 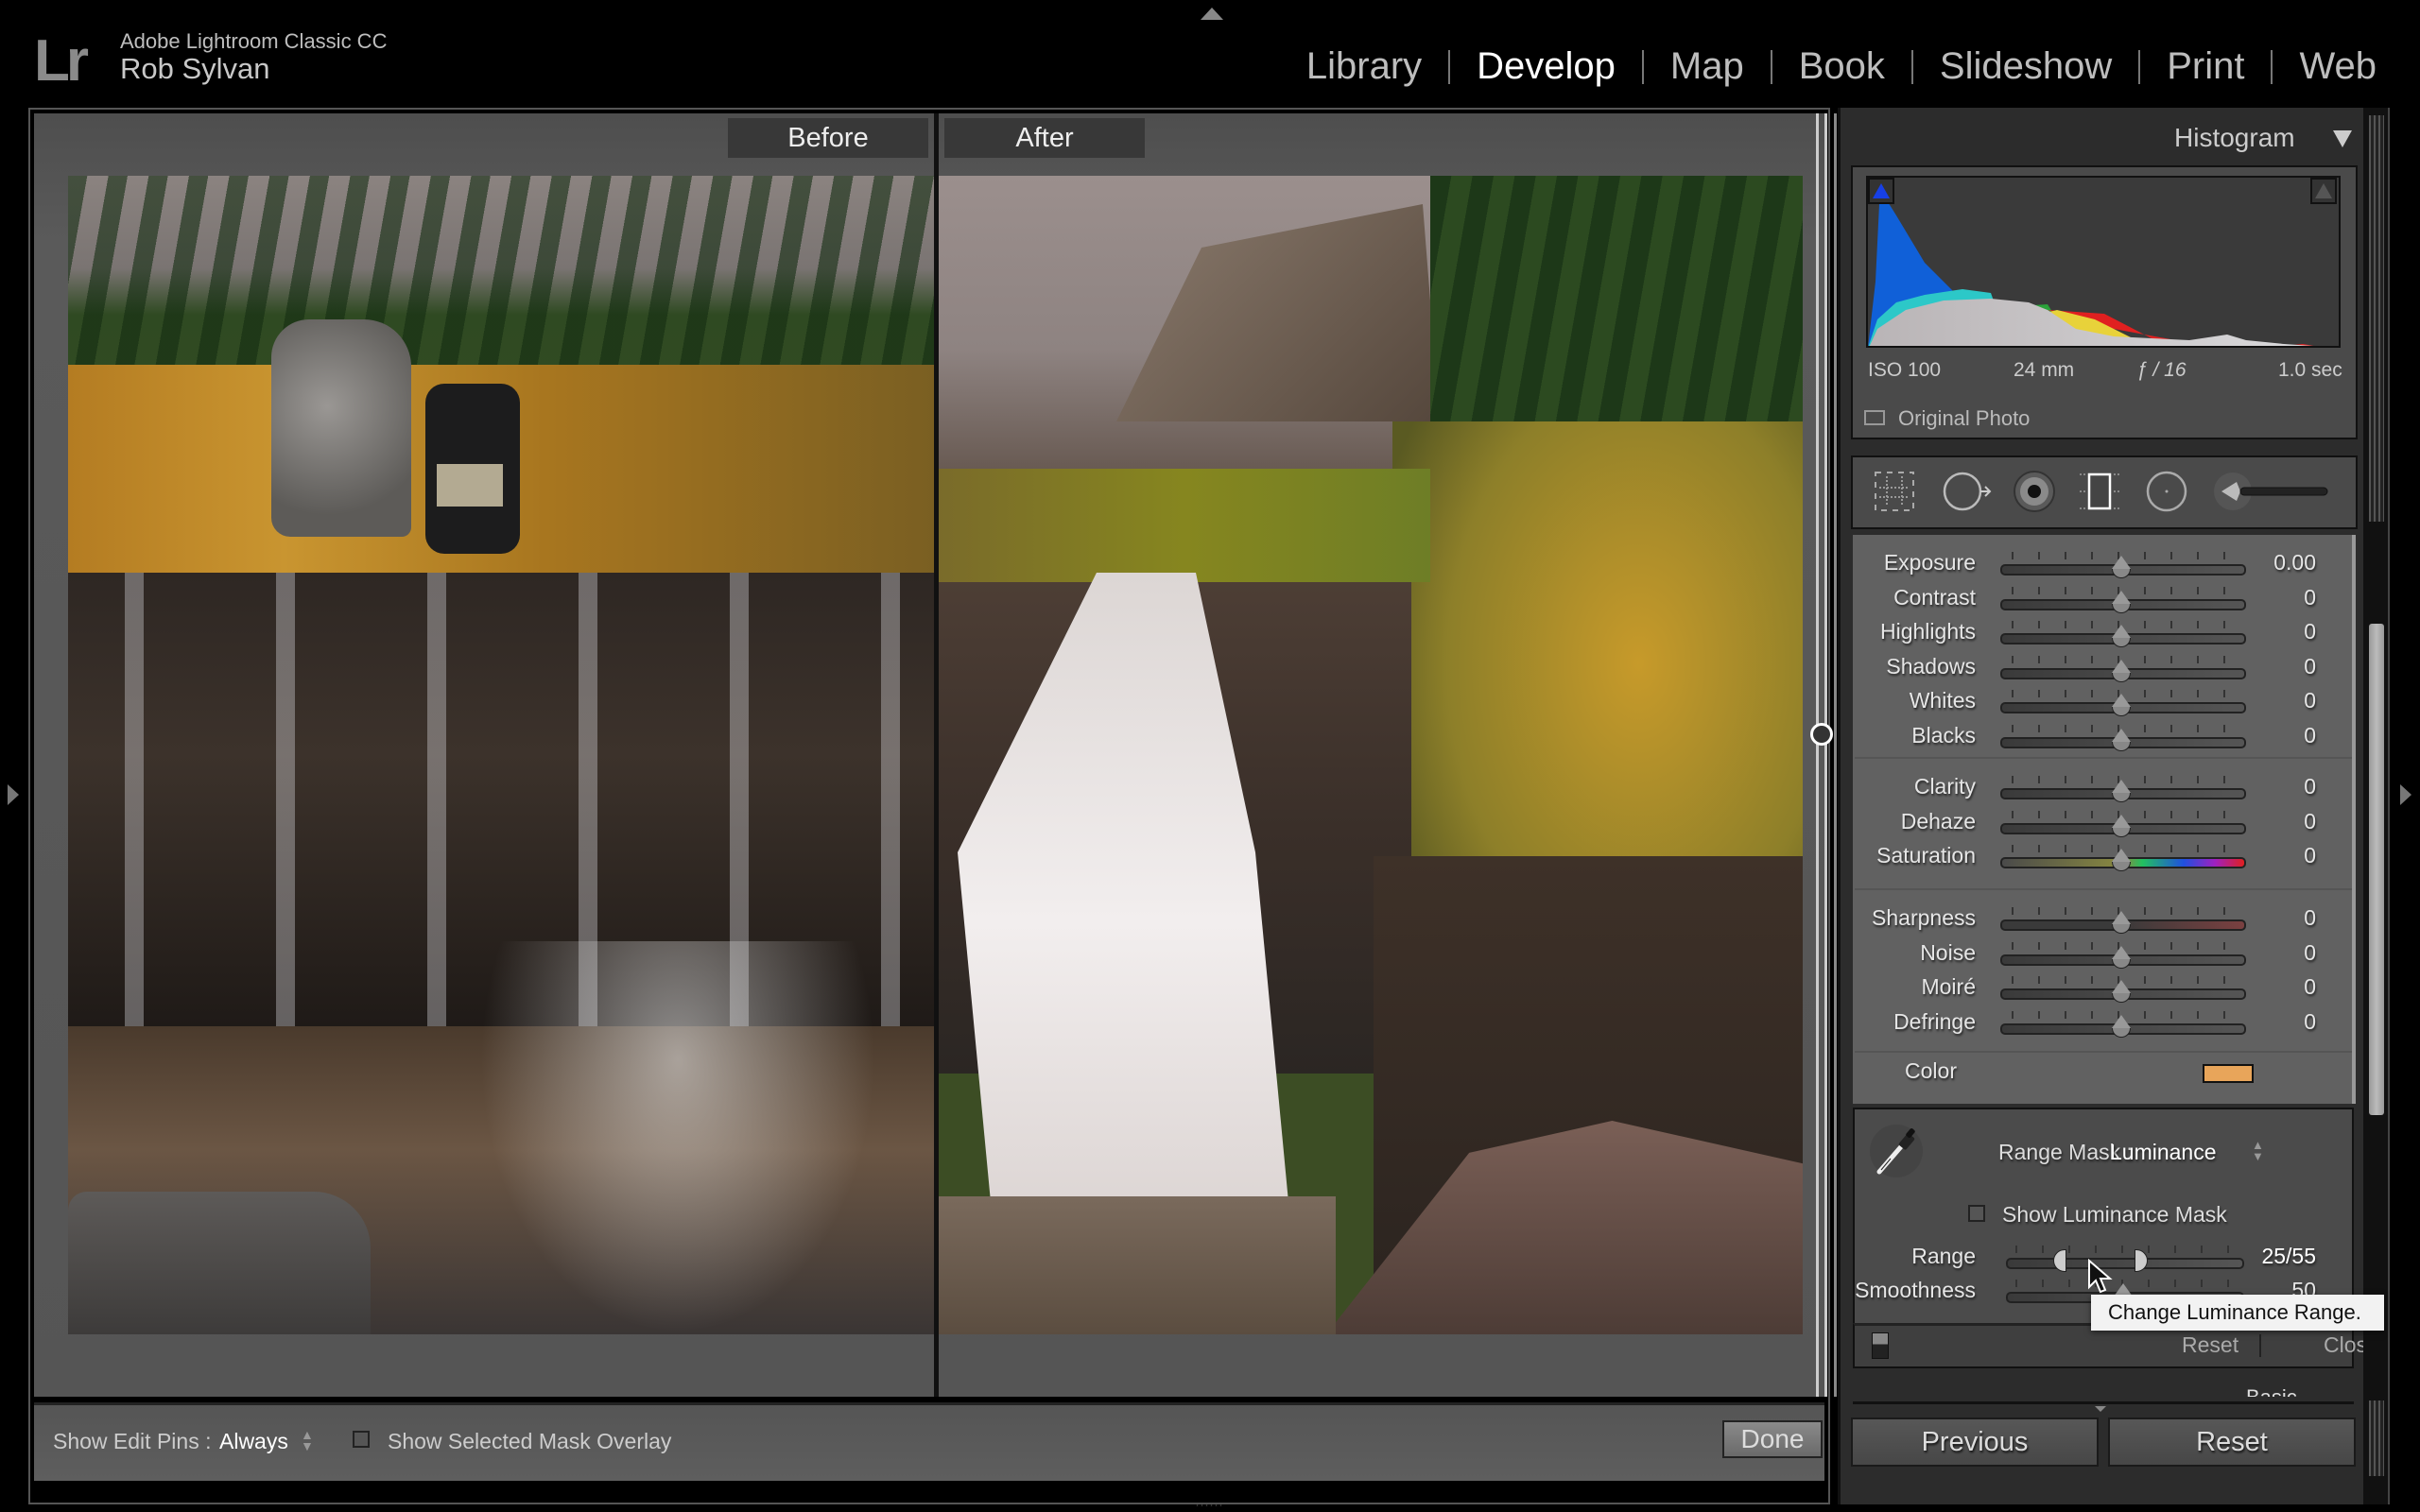 What do you see at coordinates (1822, 734) in the screenshot?
I see `graduated-filter-pin` at bounding box center [1822, 734].